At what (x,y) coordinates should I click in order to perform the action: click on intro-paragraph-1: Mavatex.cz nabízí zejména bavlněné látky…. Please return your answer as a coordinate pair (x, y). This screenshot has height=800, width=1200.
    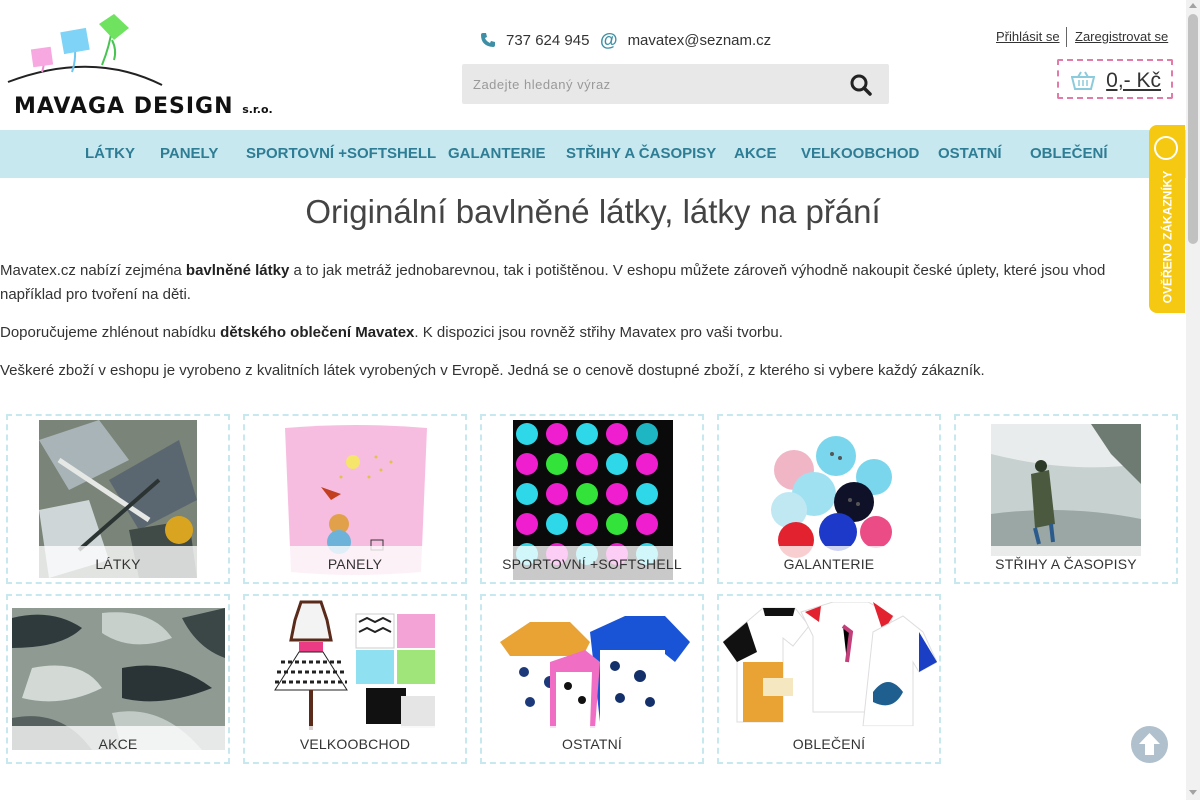
    Looking at the image, I should click on (575, 283).